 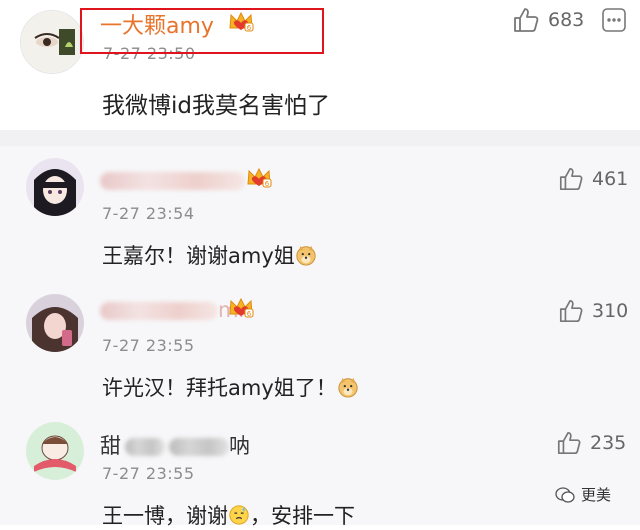 What do you see at coordinates (239, 515) in the screenshot?
I see `sweat-emoji` at bounding box center [239, 515].